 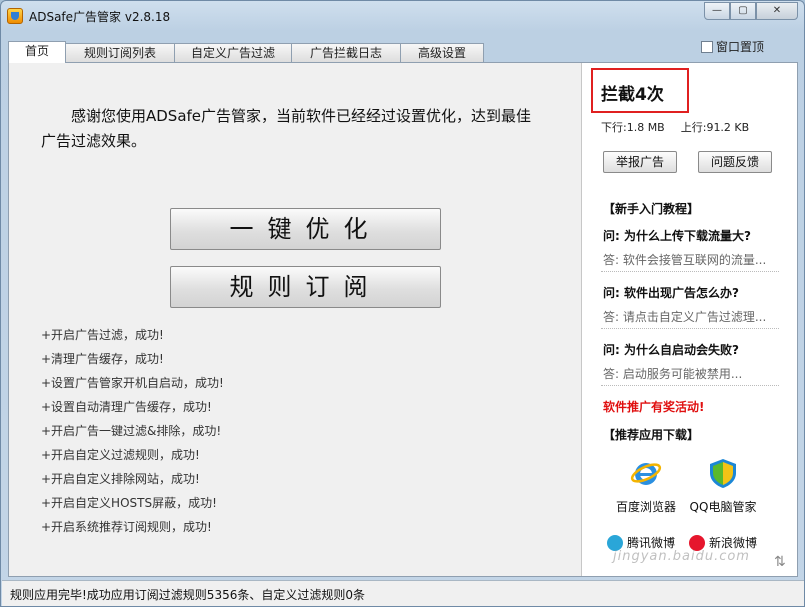 What do you see at coordinates (743, 11) in the screenshot?
I see `maximize-button: ▢` at bounding box center [743, 11].